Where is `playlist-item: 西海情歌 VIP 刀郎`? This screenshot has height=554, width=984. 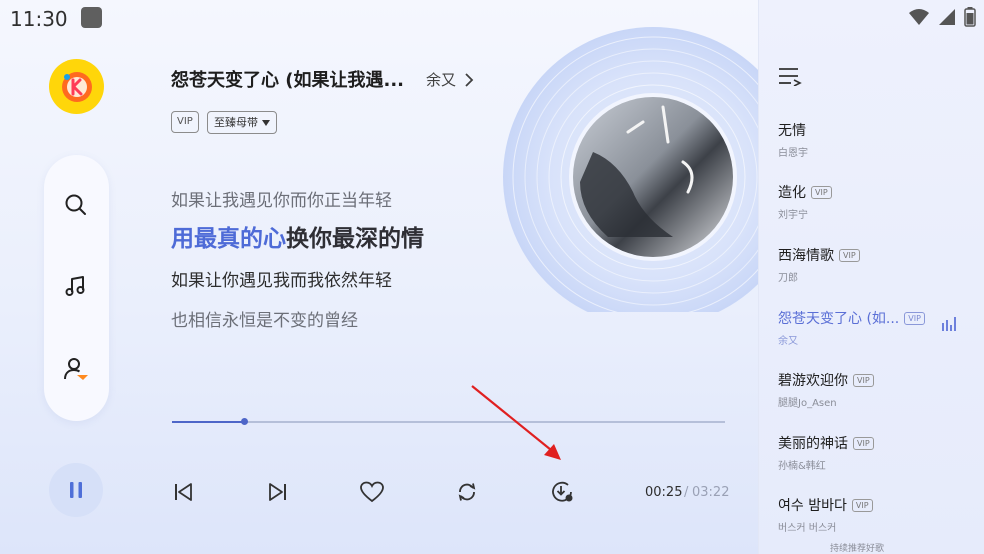
playlist-item: 西海情歌 VIP 刀郎 is located at coordinates (873, 264).